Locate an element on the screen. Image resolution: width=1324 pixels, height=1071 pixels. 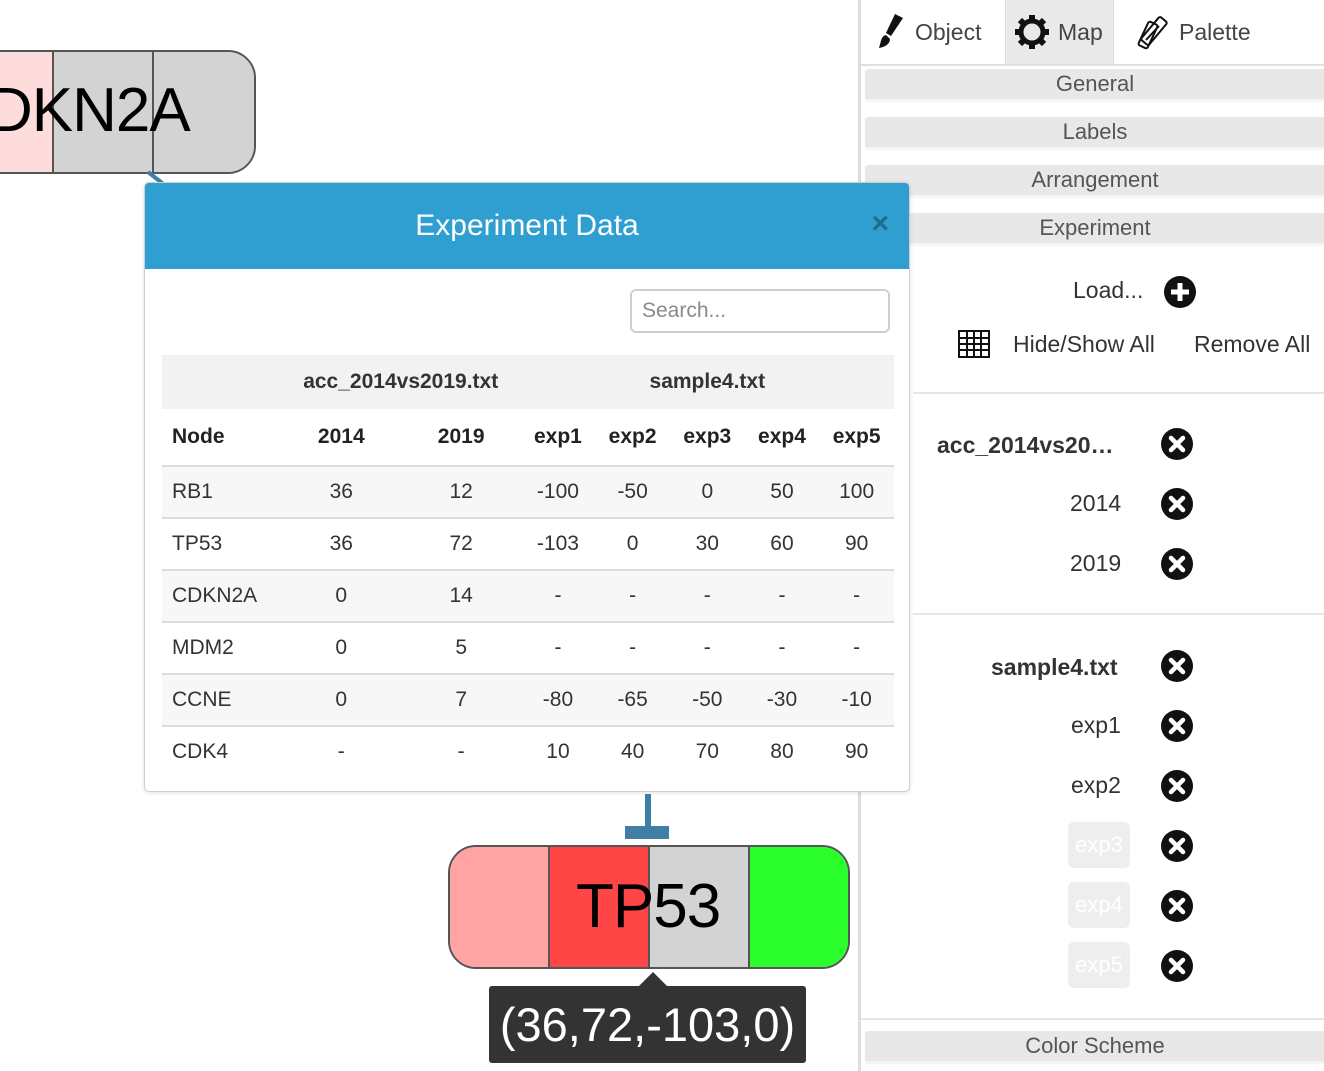
file2-exp2: exp2 is located at coordinates (1096, 785).